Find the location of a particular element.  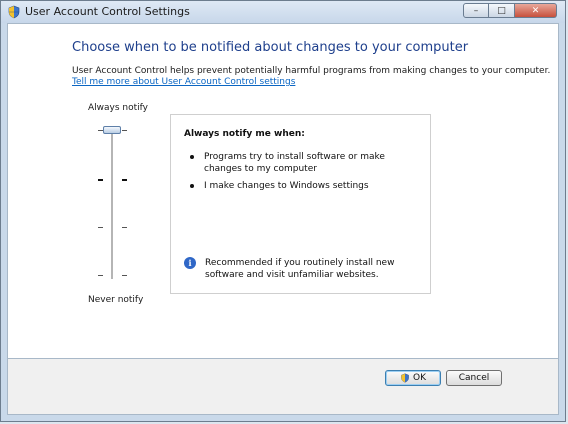

minimize-button: – is located at coordinates (476, 10).